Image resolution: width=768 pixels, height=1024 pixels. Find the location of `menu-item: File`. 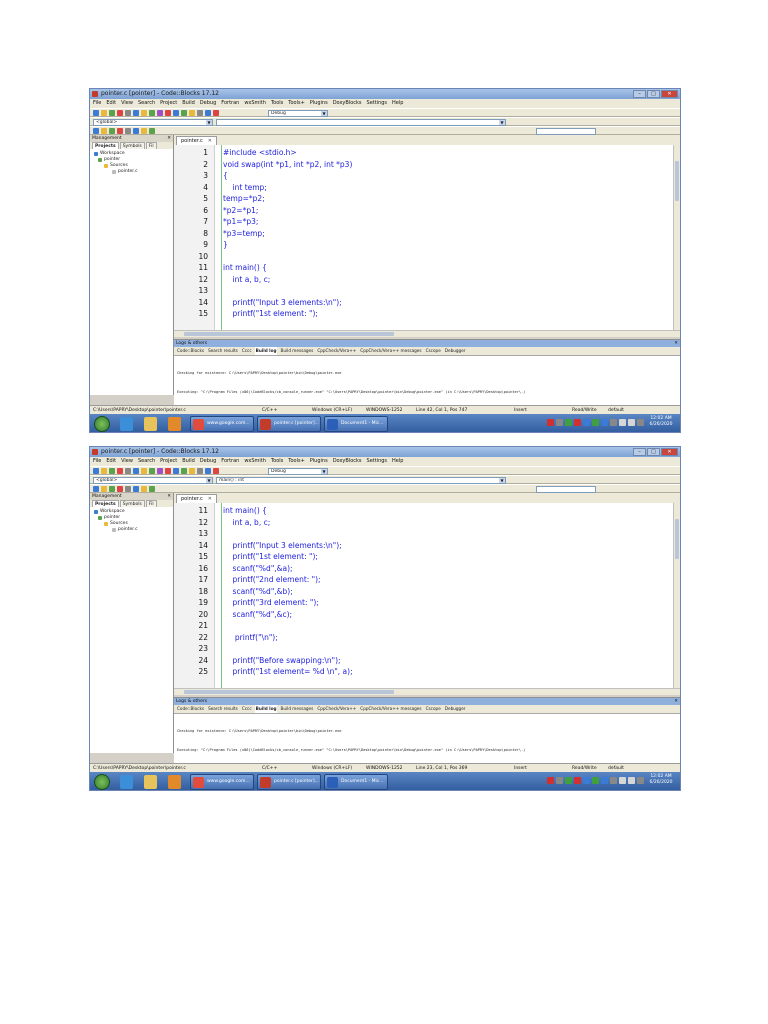

menu-item: File is located at coordinates (97, 103).